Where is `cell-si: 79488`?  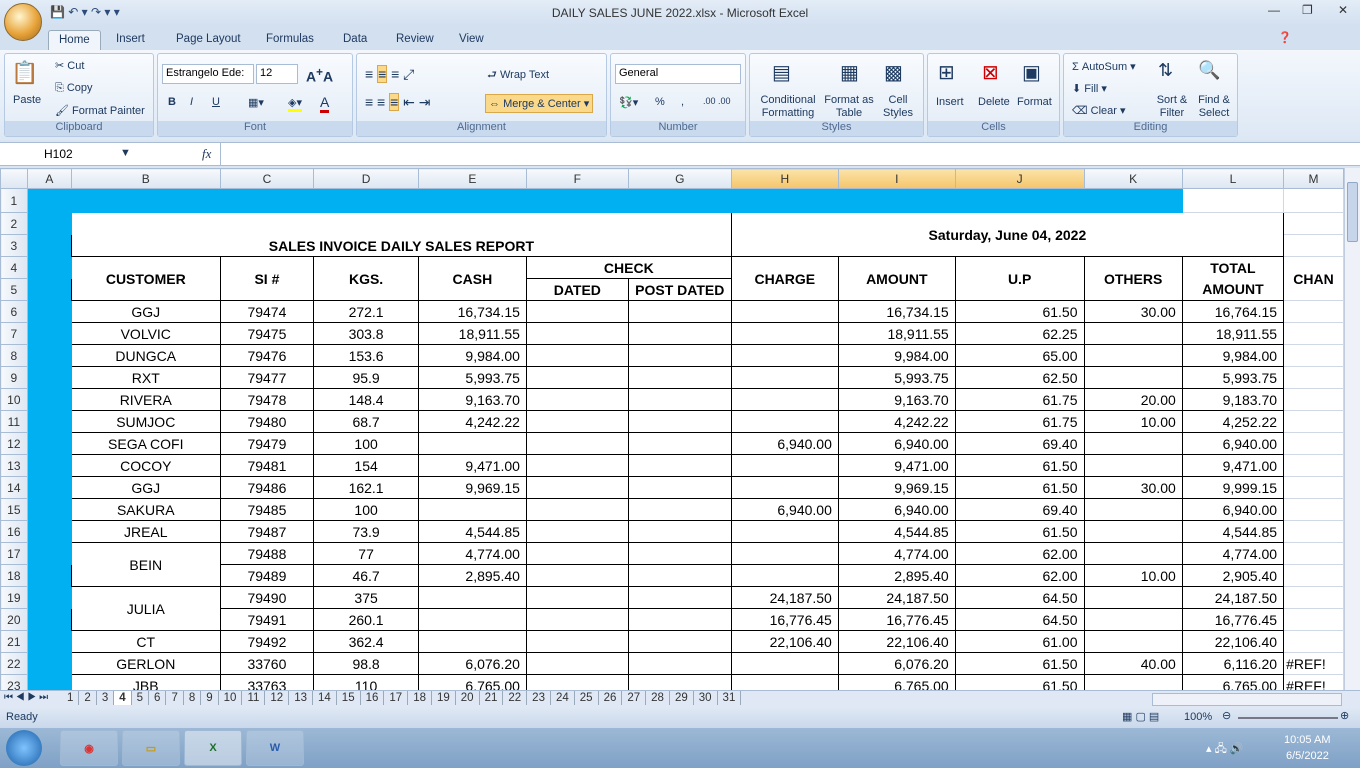 cell-si: 79488 is located at coordinates (267, 553).